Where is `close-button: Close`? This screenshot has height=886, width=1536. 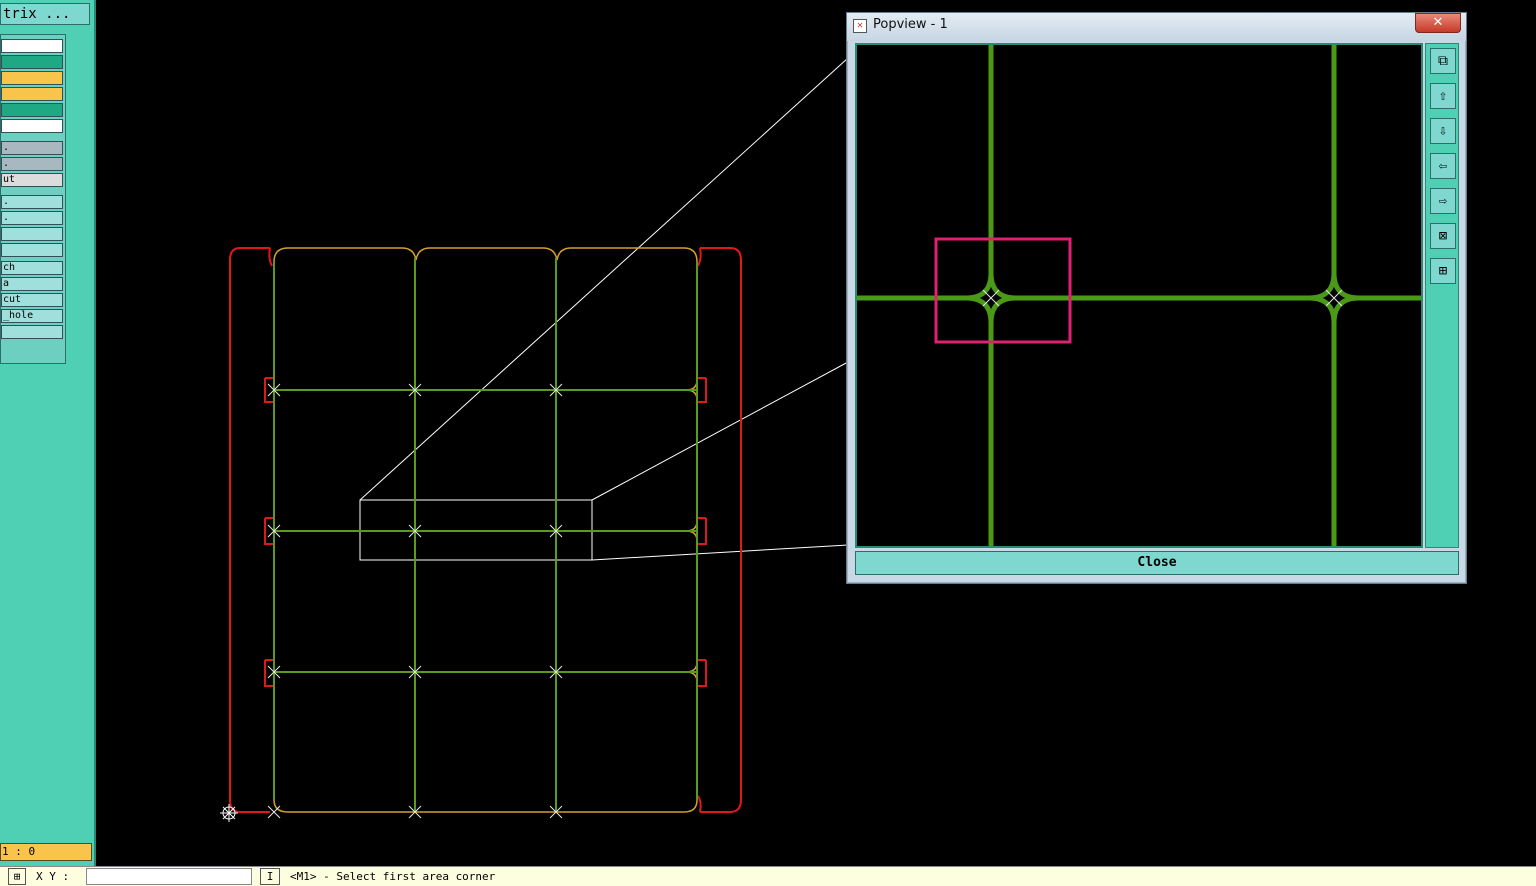
close-button: Close is located at coordinates (1157, 563).